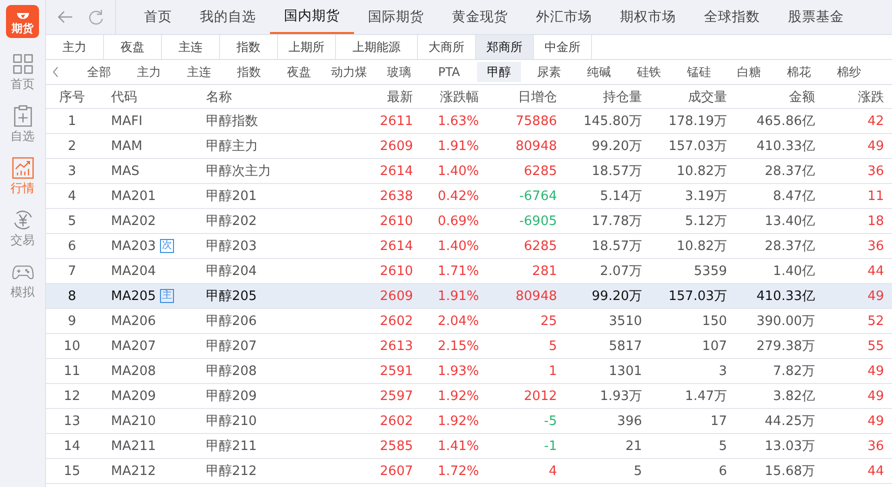 The width and height of the screenshot is (892, 487). What do you see at coordinates (799, 72) in the screenshot?
I see `product-tab: 棉花` at bounding box center [799, 72].